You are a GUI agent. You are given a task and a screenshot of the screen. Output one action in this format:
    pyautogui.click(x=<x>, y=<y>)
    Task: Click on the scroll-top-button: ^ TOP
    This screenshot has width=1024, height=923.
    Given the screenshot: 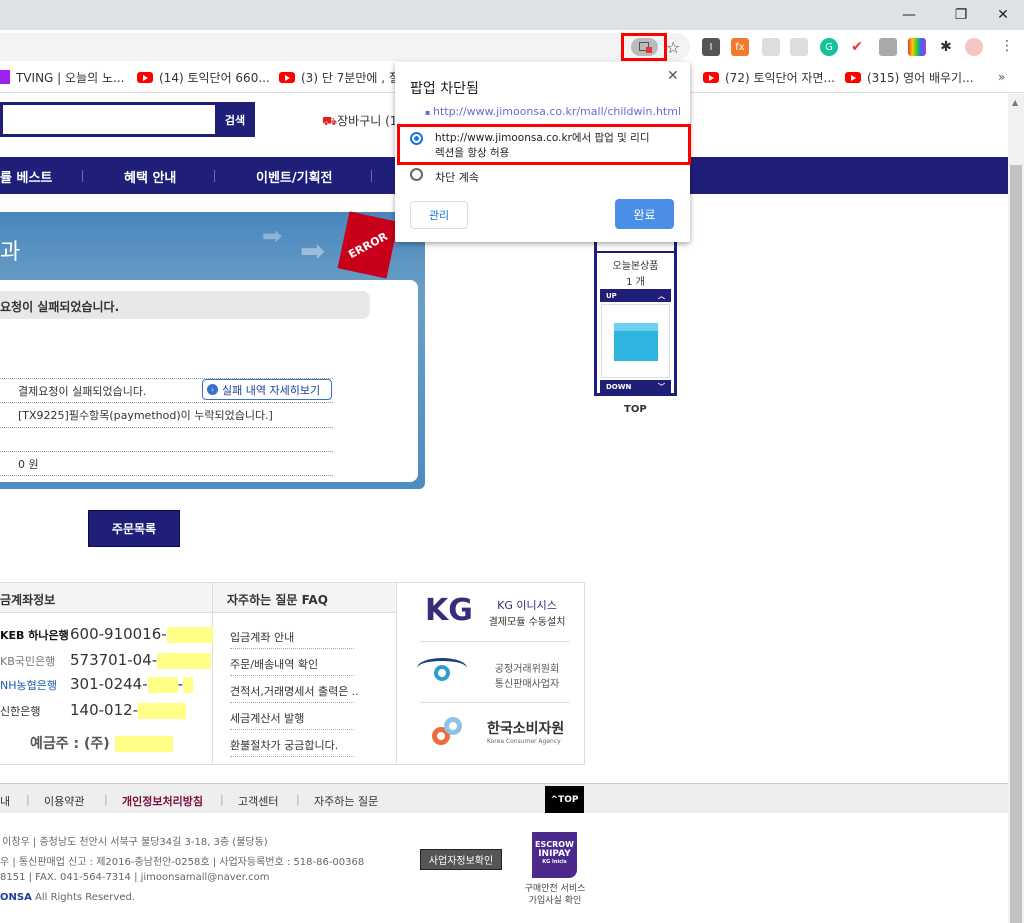 What is the action you would take?
    pyautogui.click(x=564, y=799)
    